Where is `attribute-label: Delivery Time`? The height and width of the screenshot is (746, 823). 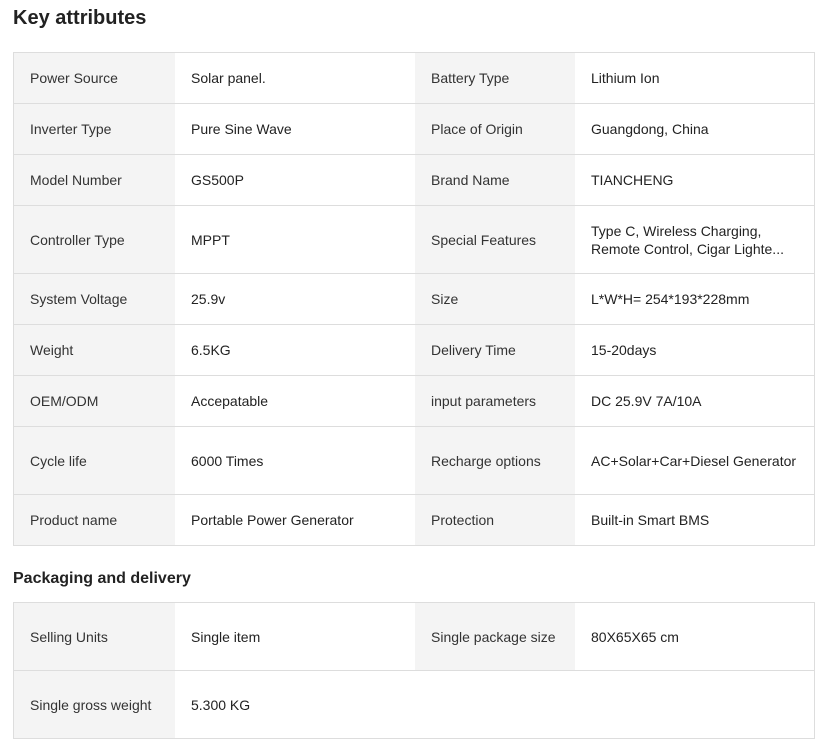 attribute-label: Delivery Time is located at coordinates (495, 350).